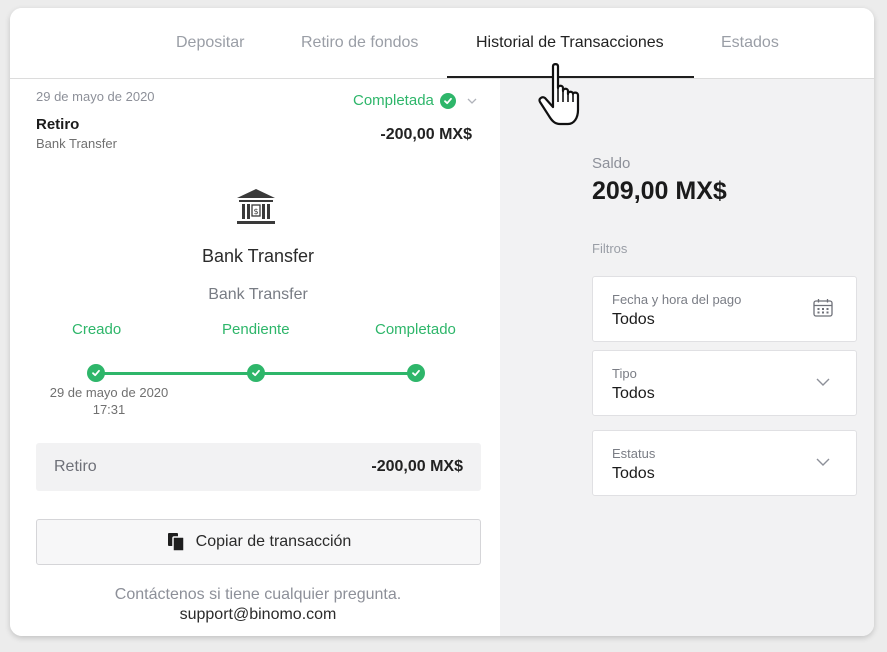 Image resolution: width=887 pixels, height=652 pixels. I want to click on step-created: Creado, so click(97, 329).